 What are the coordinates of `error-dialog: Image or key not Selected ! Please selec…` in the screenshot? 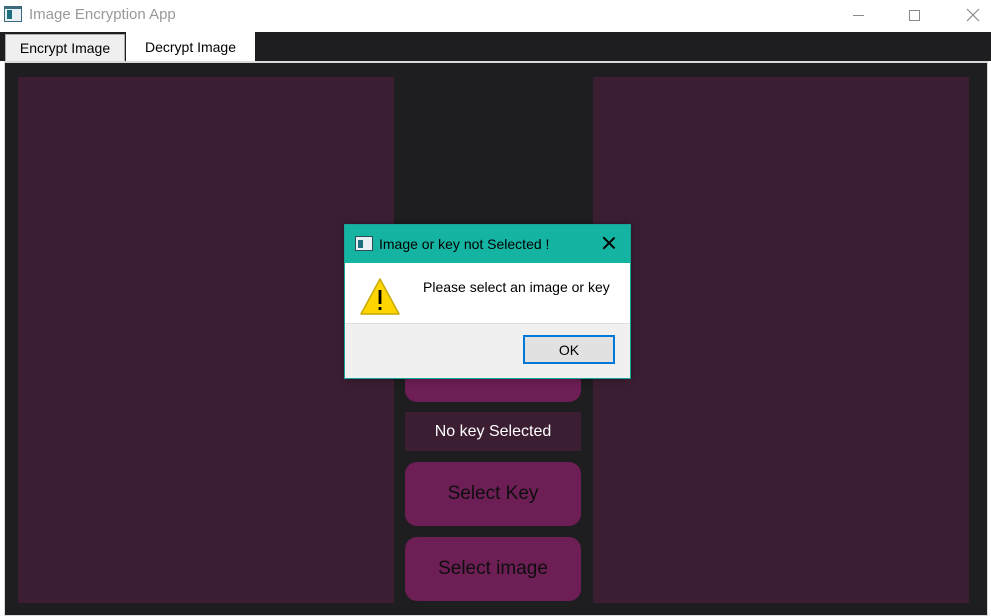 It's located at (487, 301).